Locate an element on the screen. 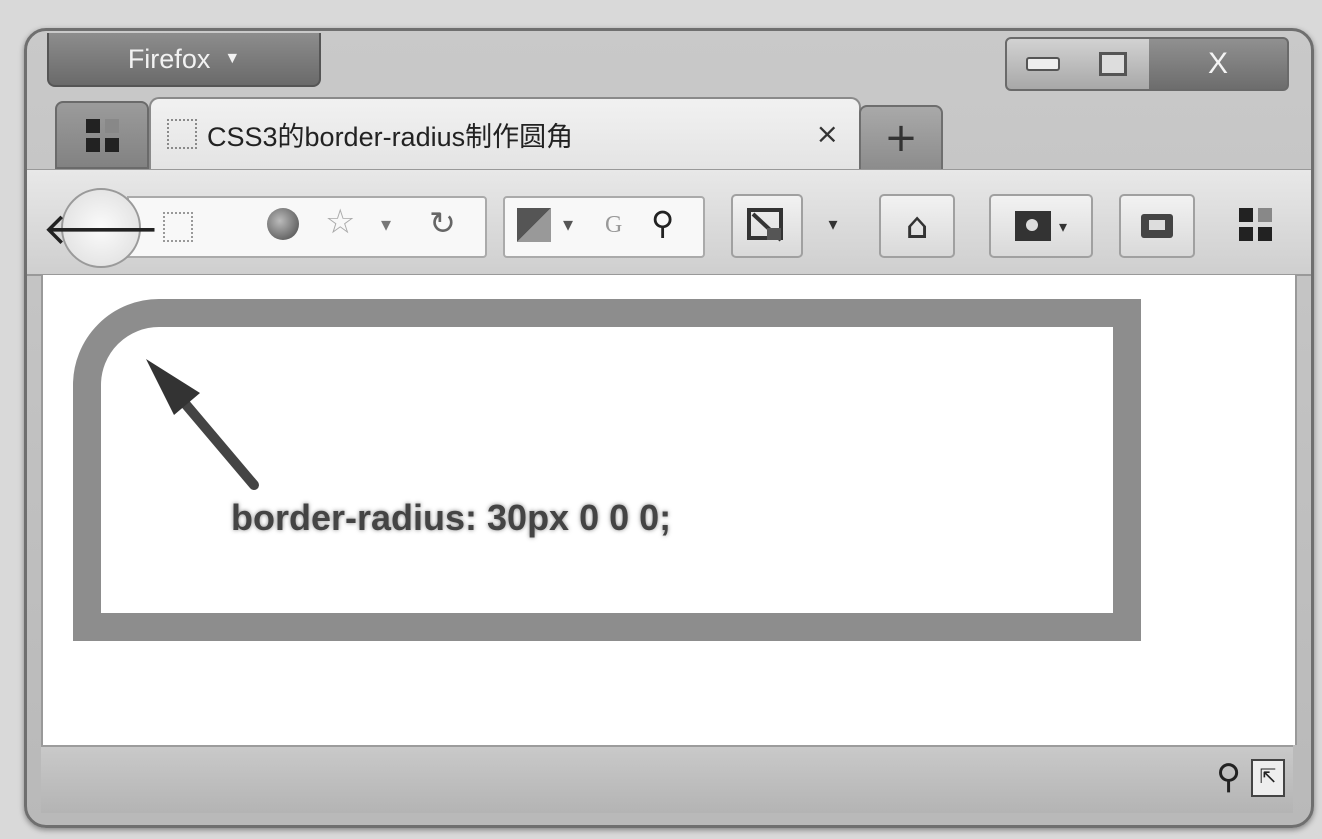 The height and width of the screenshot is (839, 1322). bookmarks-button: ▾ is located at coordinates (1041, 226).